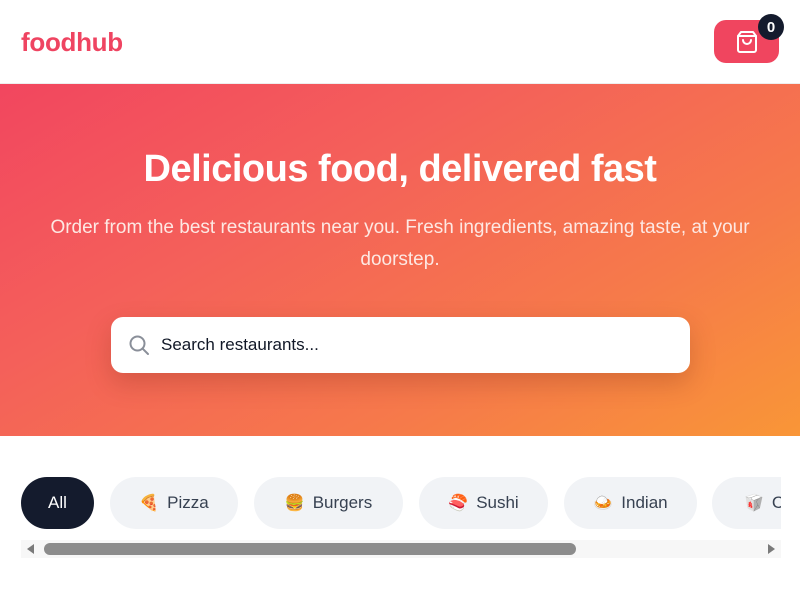 This screenshot has height=600, width=800. I want to click on search-input, so click(416, 345).